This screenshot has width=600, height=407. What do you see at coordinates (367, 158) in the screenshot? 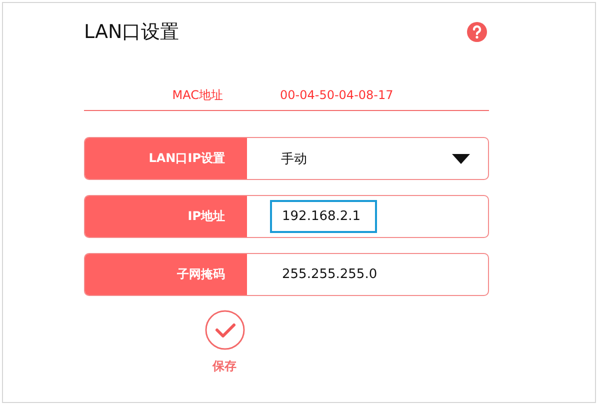
I see `dropdown: 手动` at bounding box center [367, 158].